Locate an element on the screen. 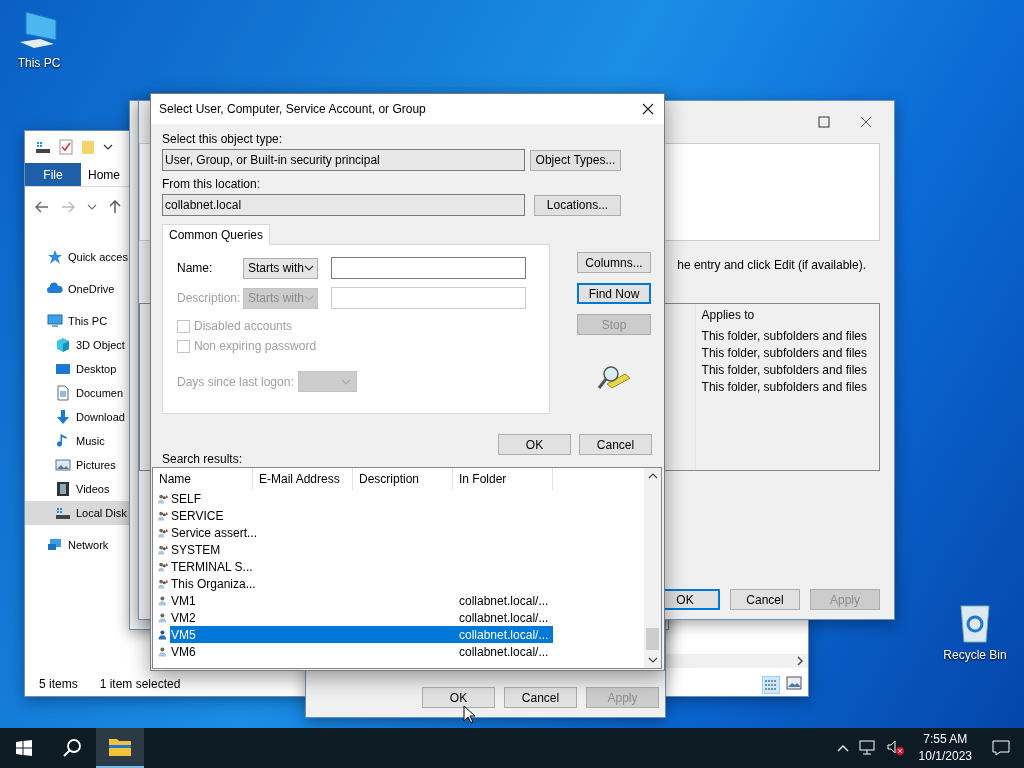  field-label: Description: is located at coordinates (209, 298).